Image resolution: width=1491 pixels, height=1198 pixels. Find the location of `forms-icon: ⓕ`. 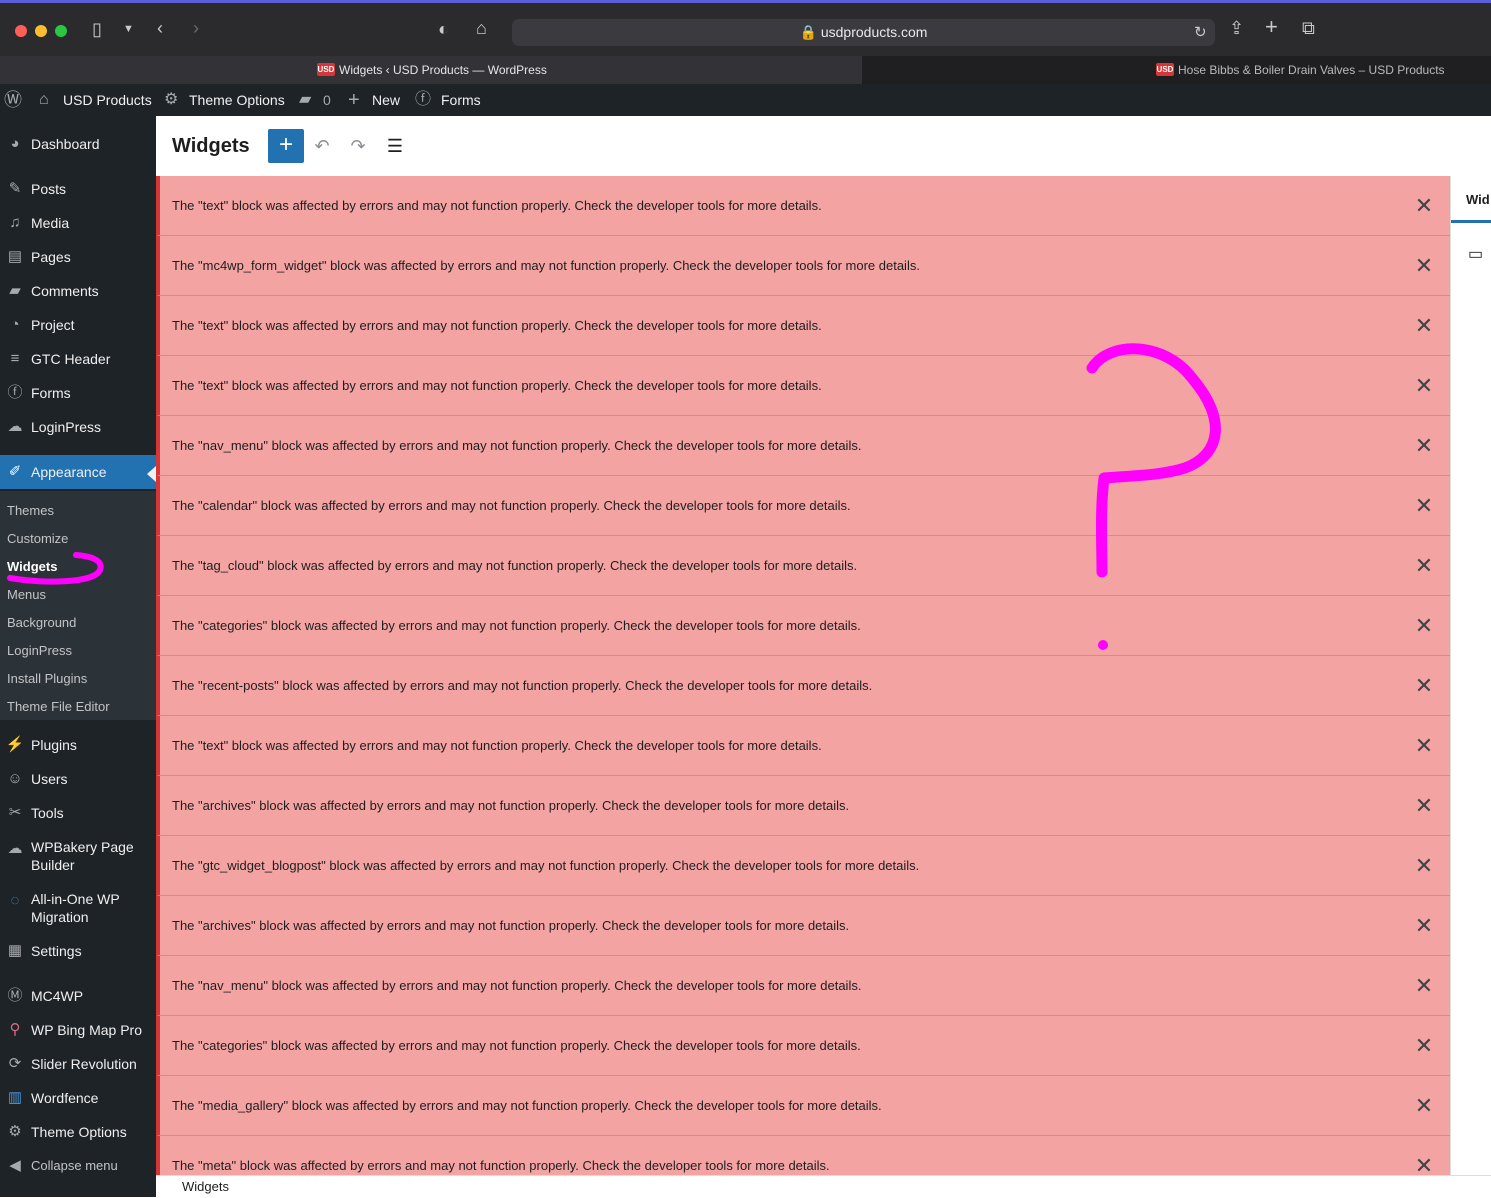

forms-icon: ⓕ is located at coordinates (15, 392).